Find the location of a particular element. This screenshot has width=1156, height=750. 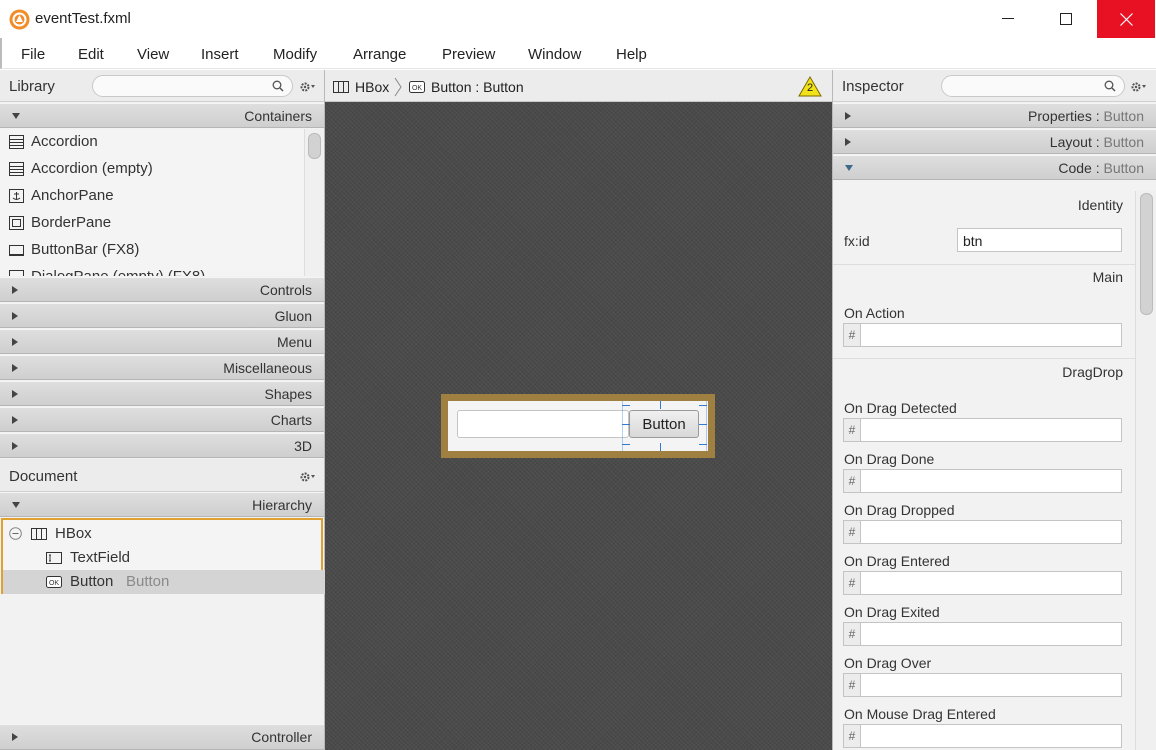

maximize-button is located at coordinates (1066, 19).